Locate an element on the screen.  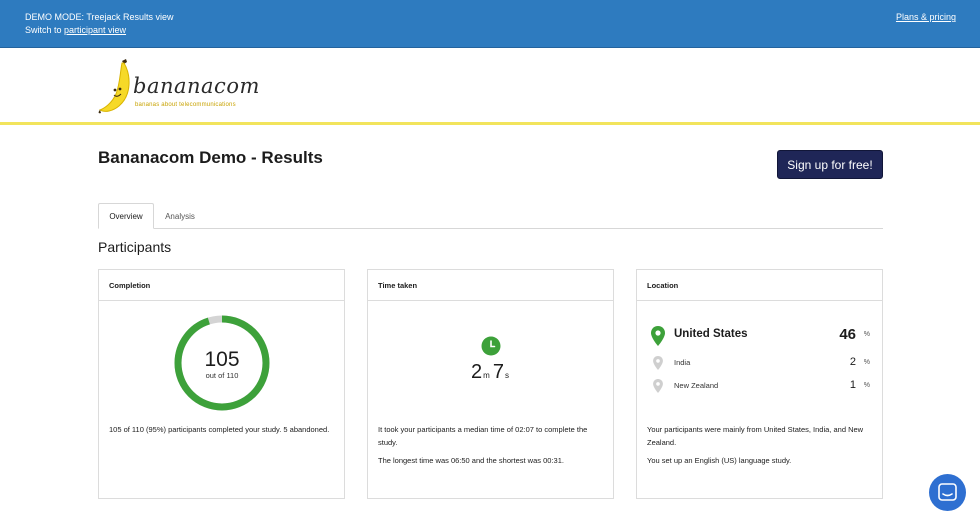
completion-card-header: Completion is located at coordinates (221, 285).